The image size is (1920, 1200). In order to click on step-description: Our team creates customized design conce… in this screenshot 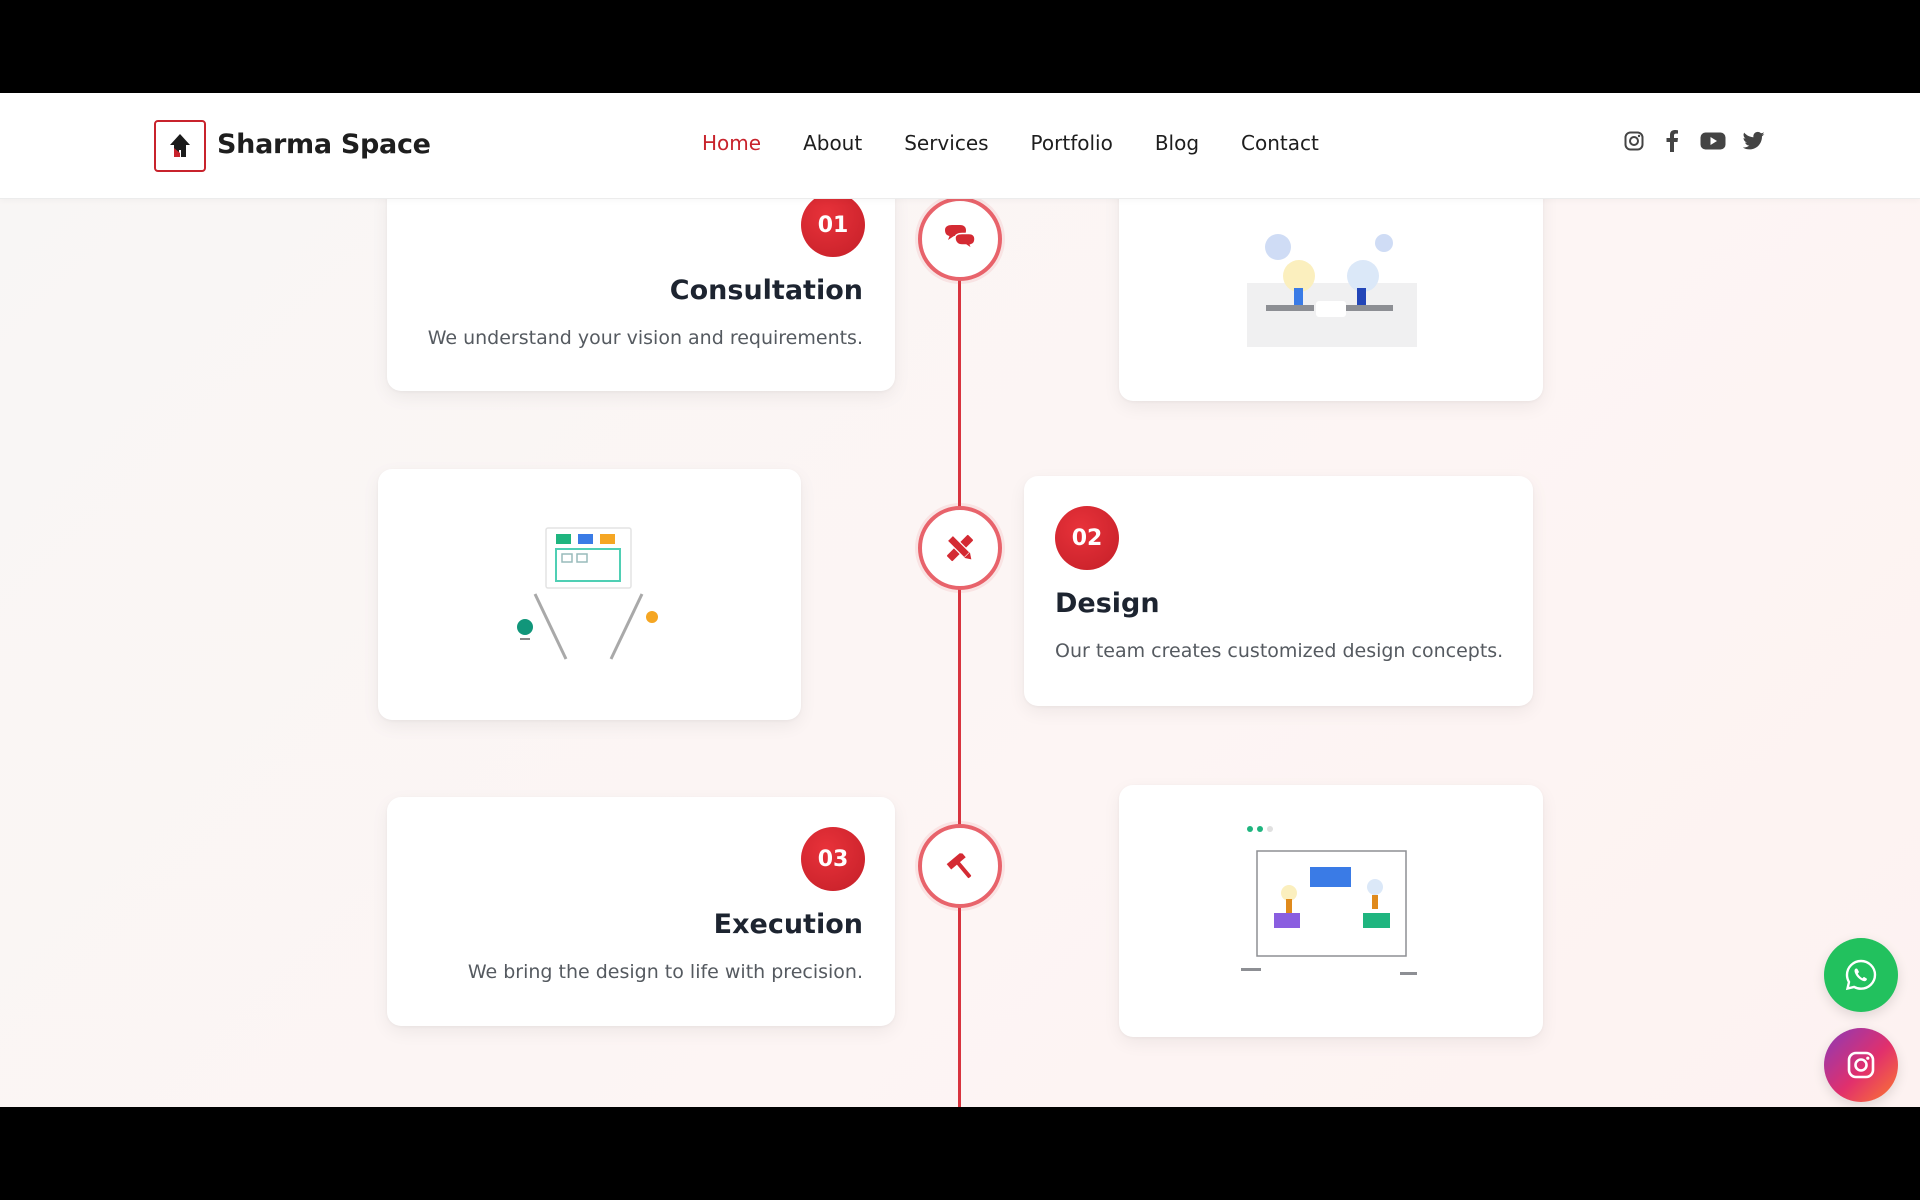, I will do `click(1279, 651)`.